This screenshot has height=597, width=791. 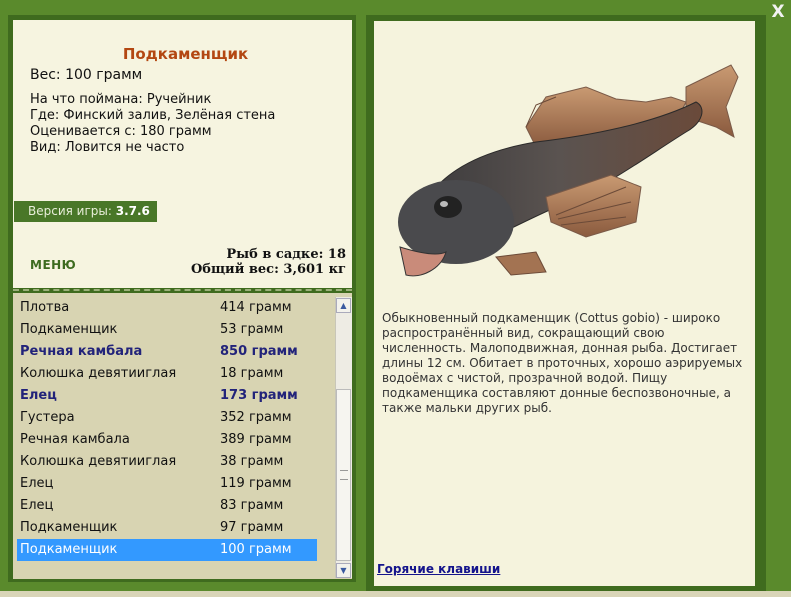 I want to click on location-line: Где: Финский залив, Зелёная стена, so click(x=153, y=115).